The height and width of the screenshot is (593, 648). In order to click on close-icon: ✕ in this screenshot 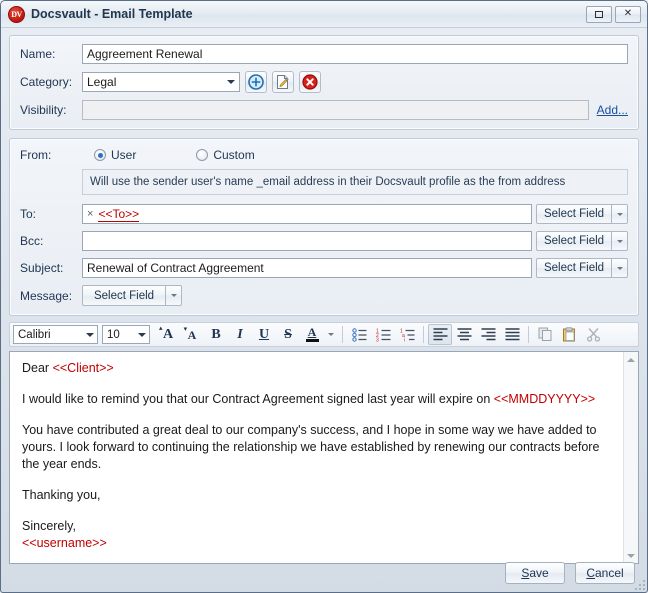, I will do `click(628, 13)`.